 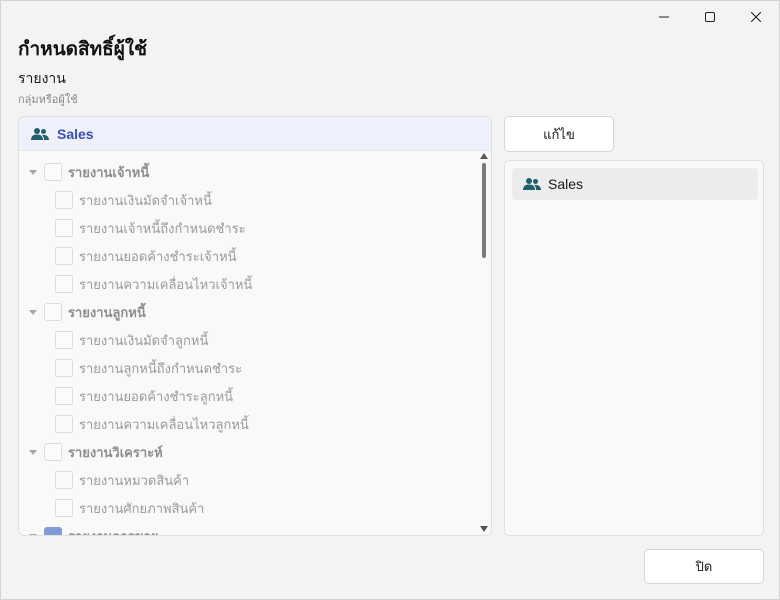 I want to click on tree-item-row: รายงานเงินมัดจำเจ้าหนี้, so click(x=133, y=200).